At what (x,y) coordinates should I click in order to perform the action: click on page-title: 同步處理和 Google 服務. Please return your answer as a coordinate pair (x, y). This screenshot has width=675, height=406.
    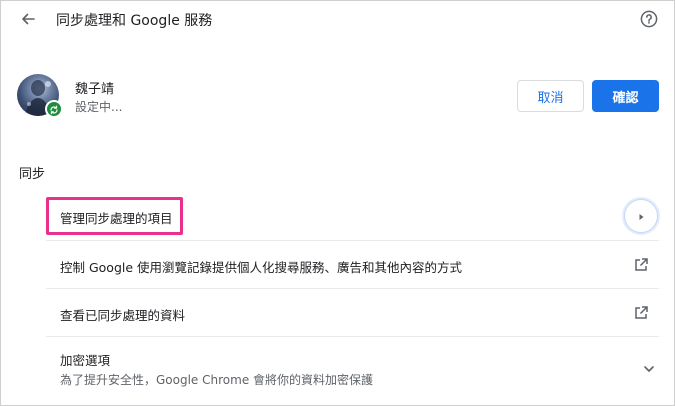
    Looking at the image, I should click on (134, 21).